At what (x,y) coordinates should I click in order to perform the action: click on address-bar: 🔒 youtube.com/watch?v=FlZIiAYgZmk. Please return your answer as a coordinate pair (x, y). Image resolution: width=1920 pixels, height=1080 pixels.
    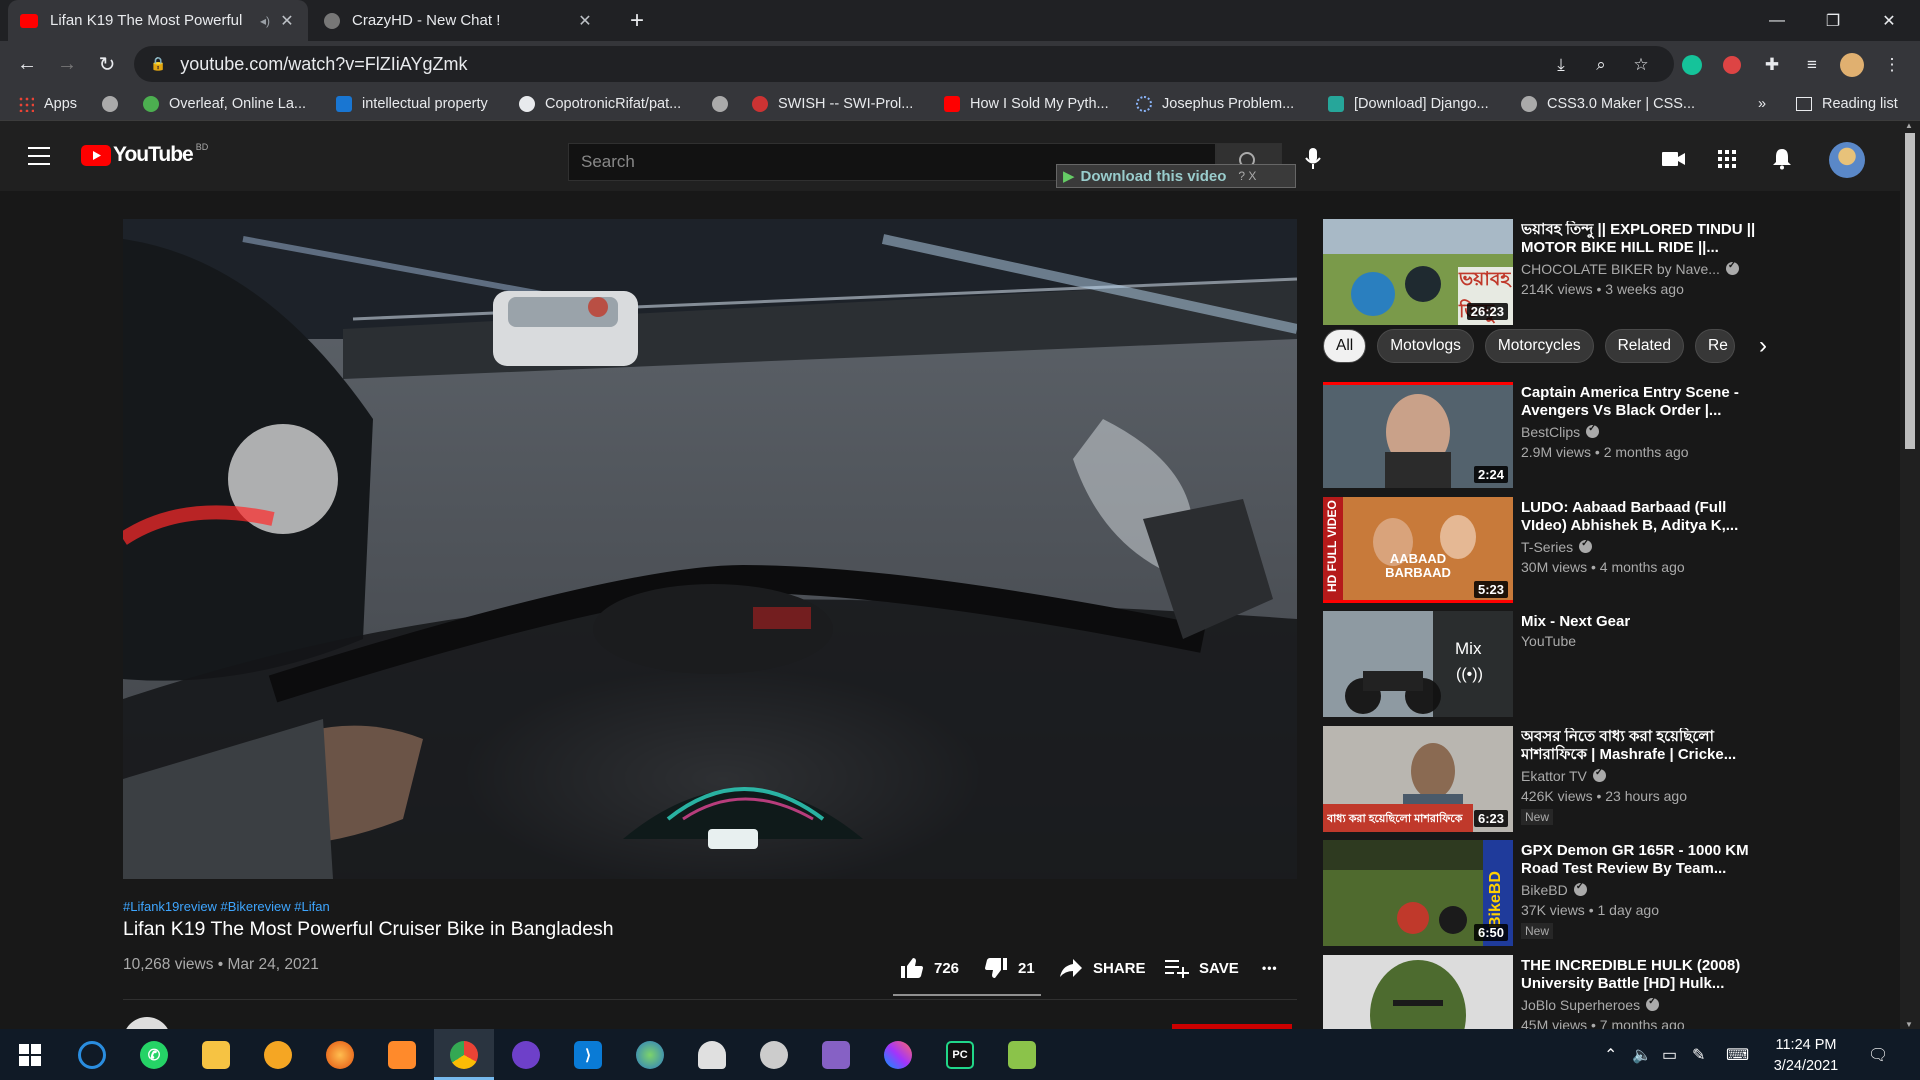
    Looking at the image, I should click on (904, 64).